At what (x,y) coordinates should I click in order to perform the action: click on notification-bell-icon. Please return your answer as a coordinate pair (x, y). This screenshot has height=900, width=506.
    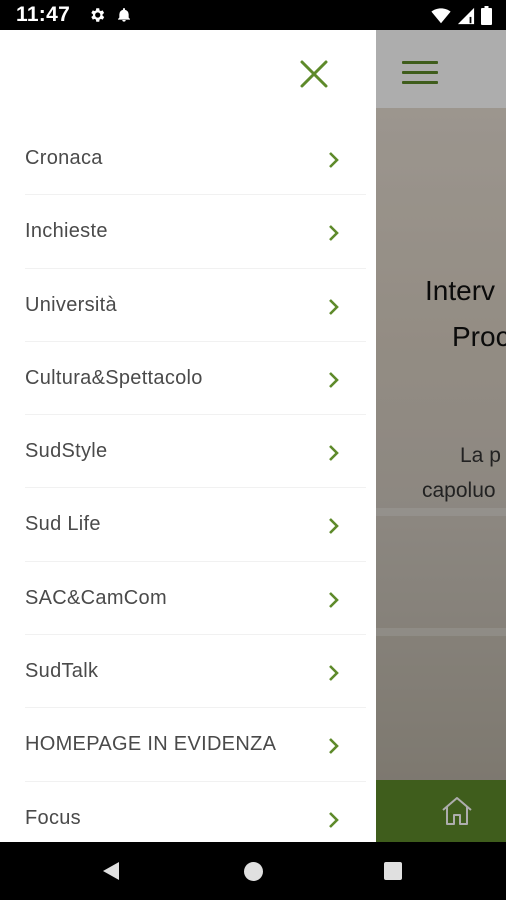
    Looking at the image, I should click on (124, 15).